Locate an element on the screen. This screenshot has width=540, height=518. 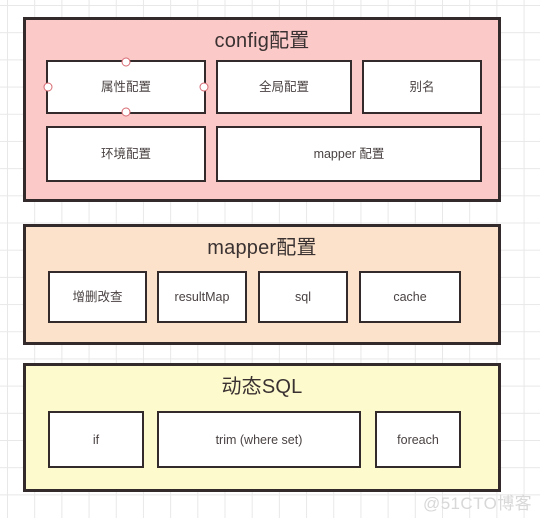
node-mapper-config: mapper 配置 is located at coordinates (349, 154).